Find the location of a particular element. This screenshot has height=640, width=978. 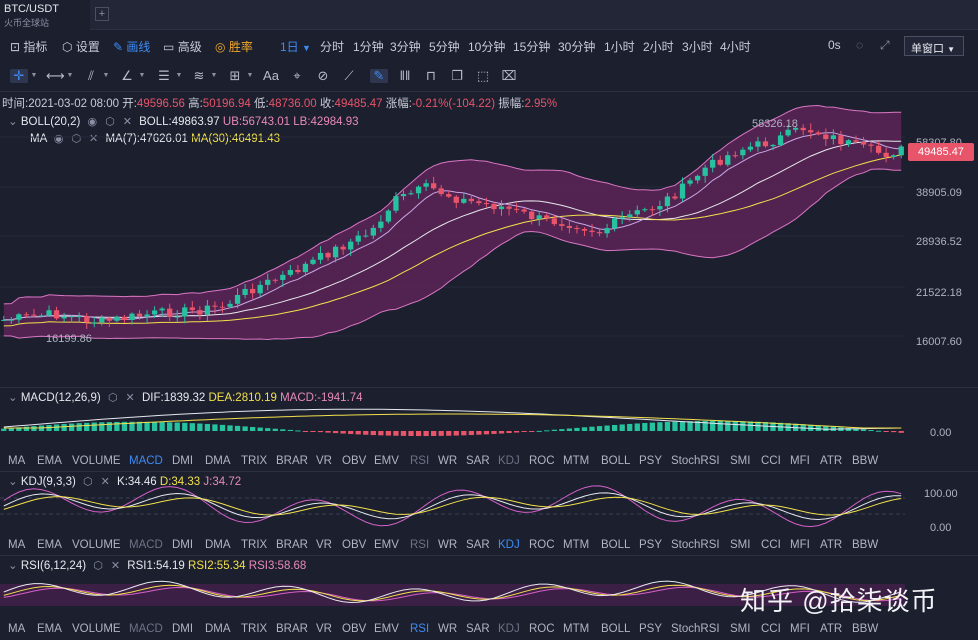

wave-icon: ≋ is located at coordinates (199, 76).